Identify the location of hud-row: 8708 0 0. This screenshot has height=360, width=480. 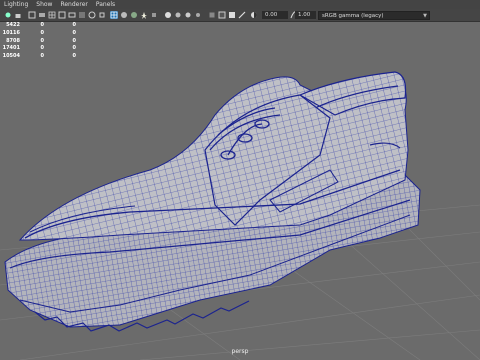
(41, 40).